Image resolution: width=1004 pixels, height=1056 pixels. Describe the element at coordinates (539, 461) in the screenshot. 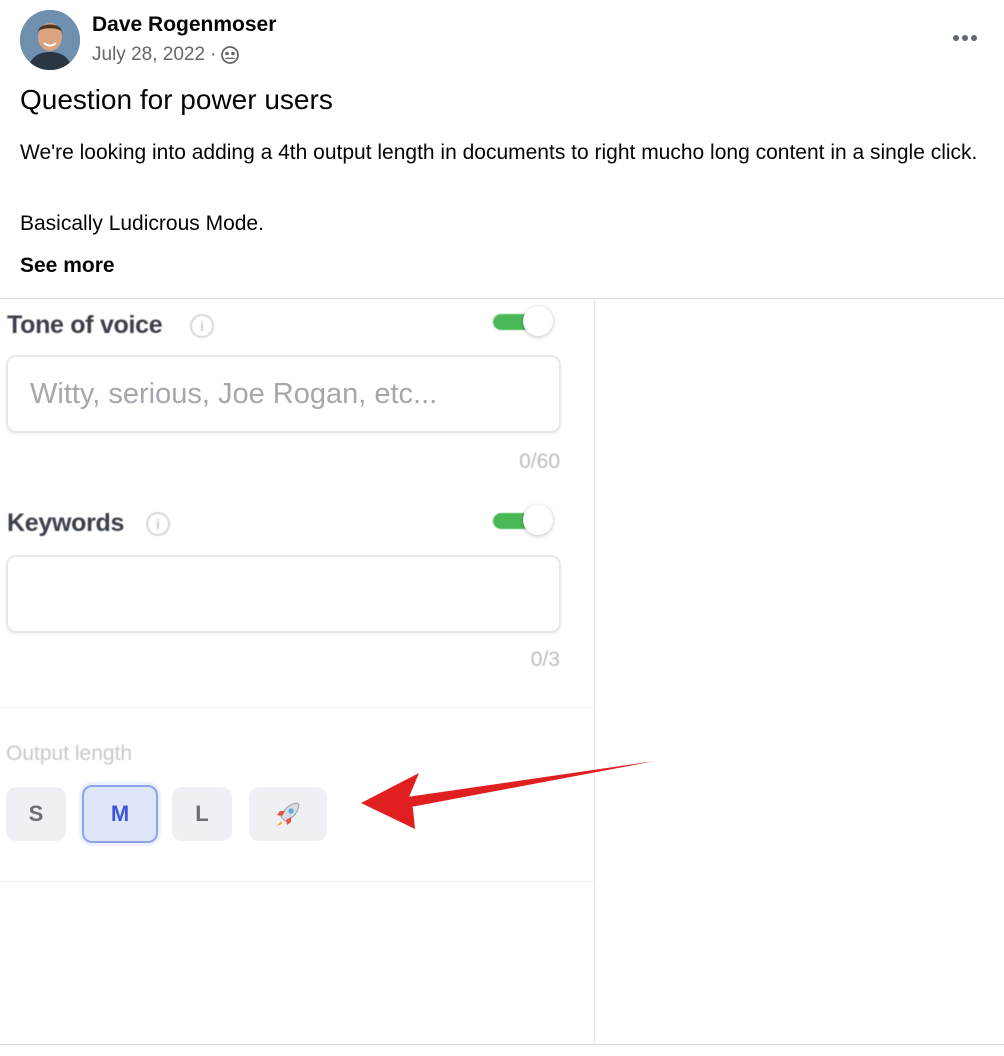

I see `tone-char-counter: 0/60` at that location.